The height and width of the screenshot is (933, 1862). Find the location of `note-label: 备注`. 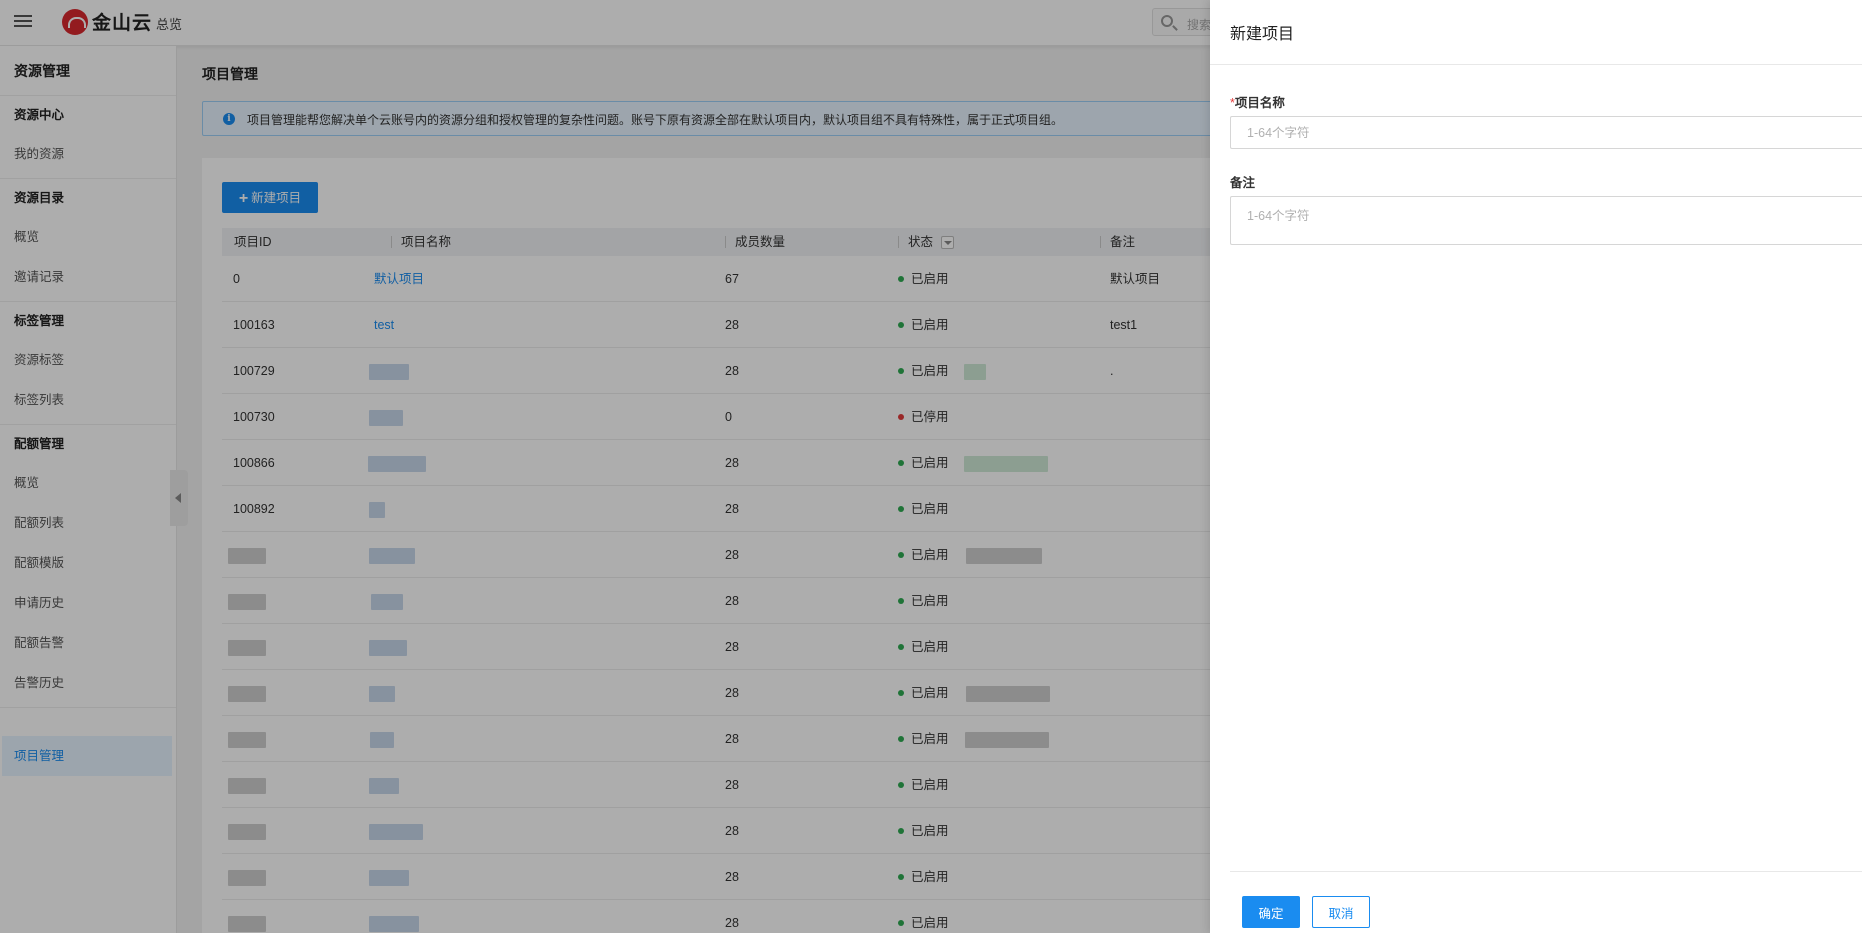

note-label: 备注 is located at coordinates (1243, 183).